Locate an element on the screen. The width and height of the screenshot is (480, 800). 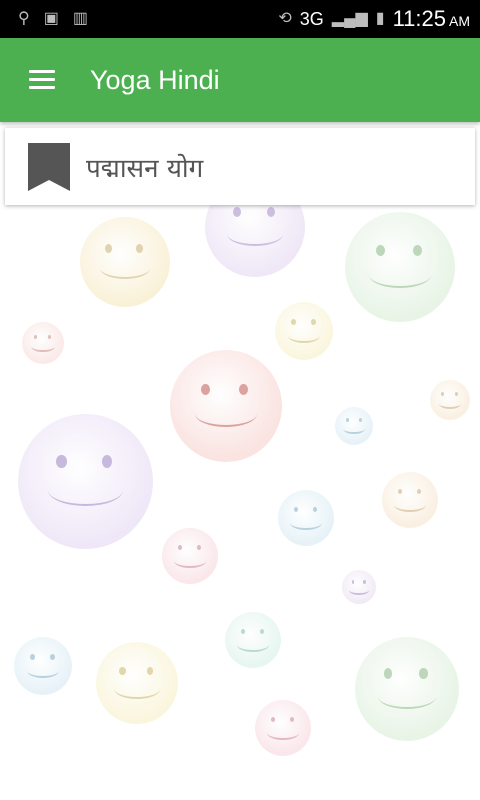
network-type: 3G is located at coordinates (311, 18).